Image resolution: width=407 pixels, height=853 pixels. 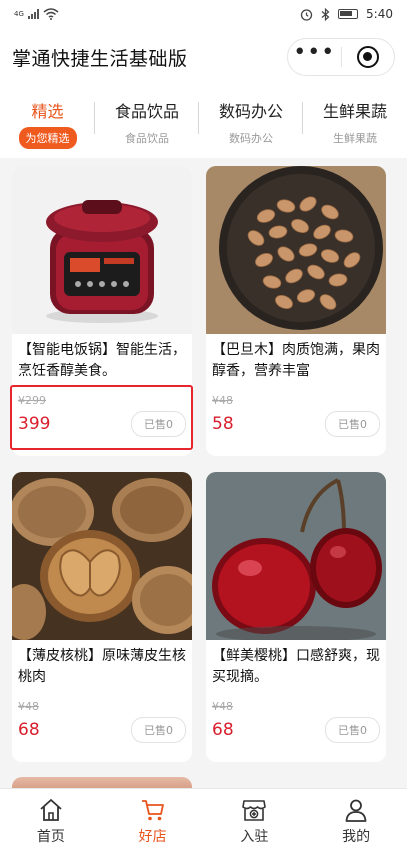 What do you see at coordinates (254, 810) in the screenshot?
I see `store-add-icon` at bounding box center [254, 810].